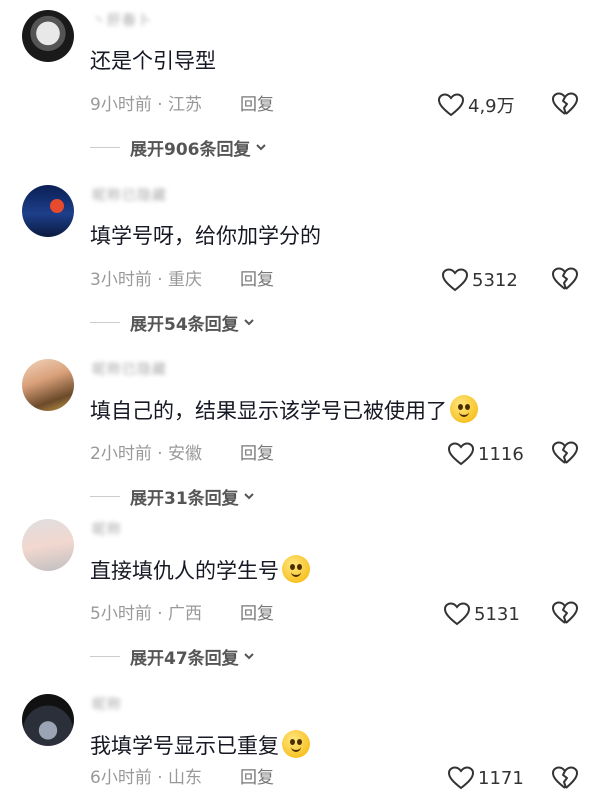  I want to click on expand-replies-label: 展开906条回复, so click(190, 149).